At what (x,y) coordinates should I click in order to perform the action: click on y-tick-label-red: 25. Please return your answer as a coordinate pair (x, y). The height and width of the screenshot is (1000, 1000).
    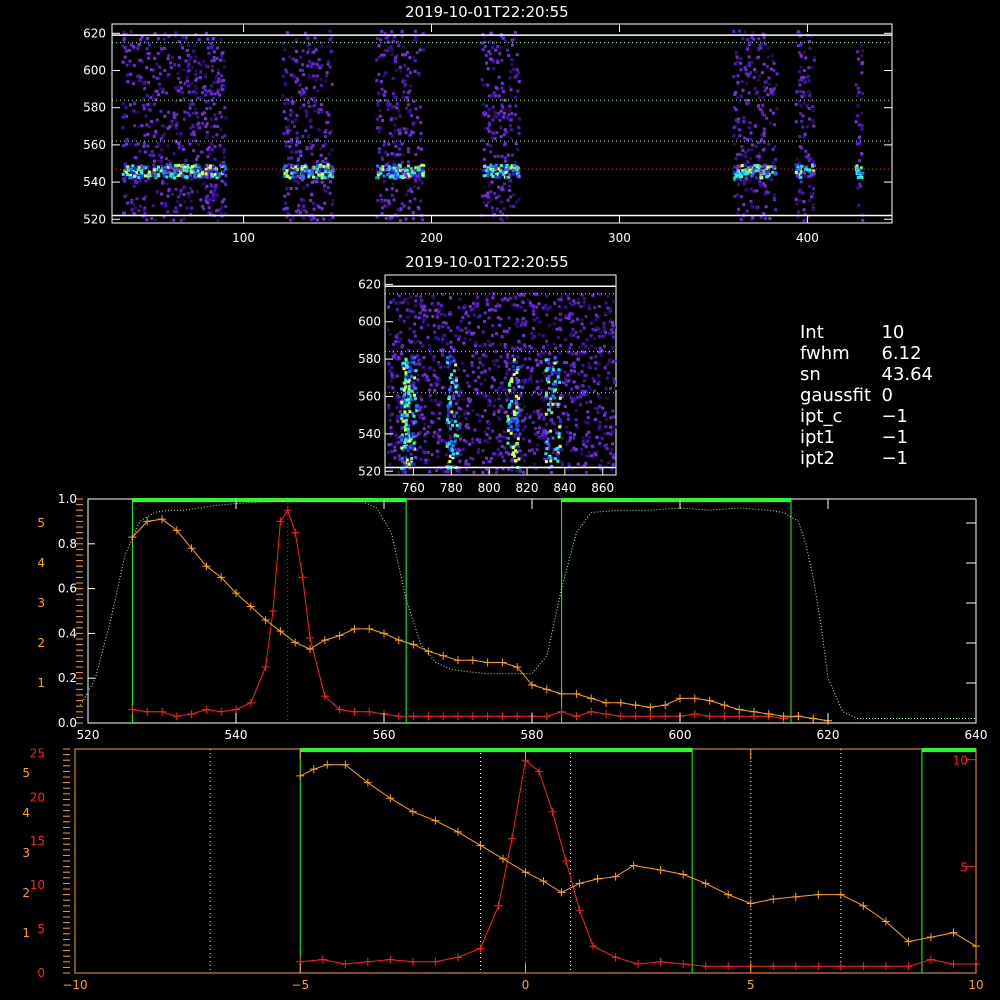
    Looking at the image, I should click on (37, 753).